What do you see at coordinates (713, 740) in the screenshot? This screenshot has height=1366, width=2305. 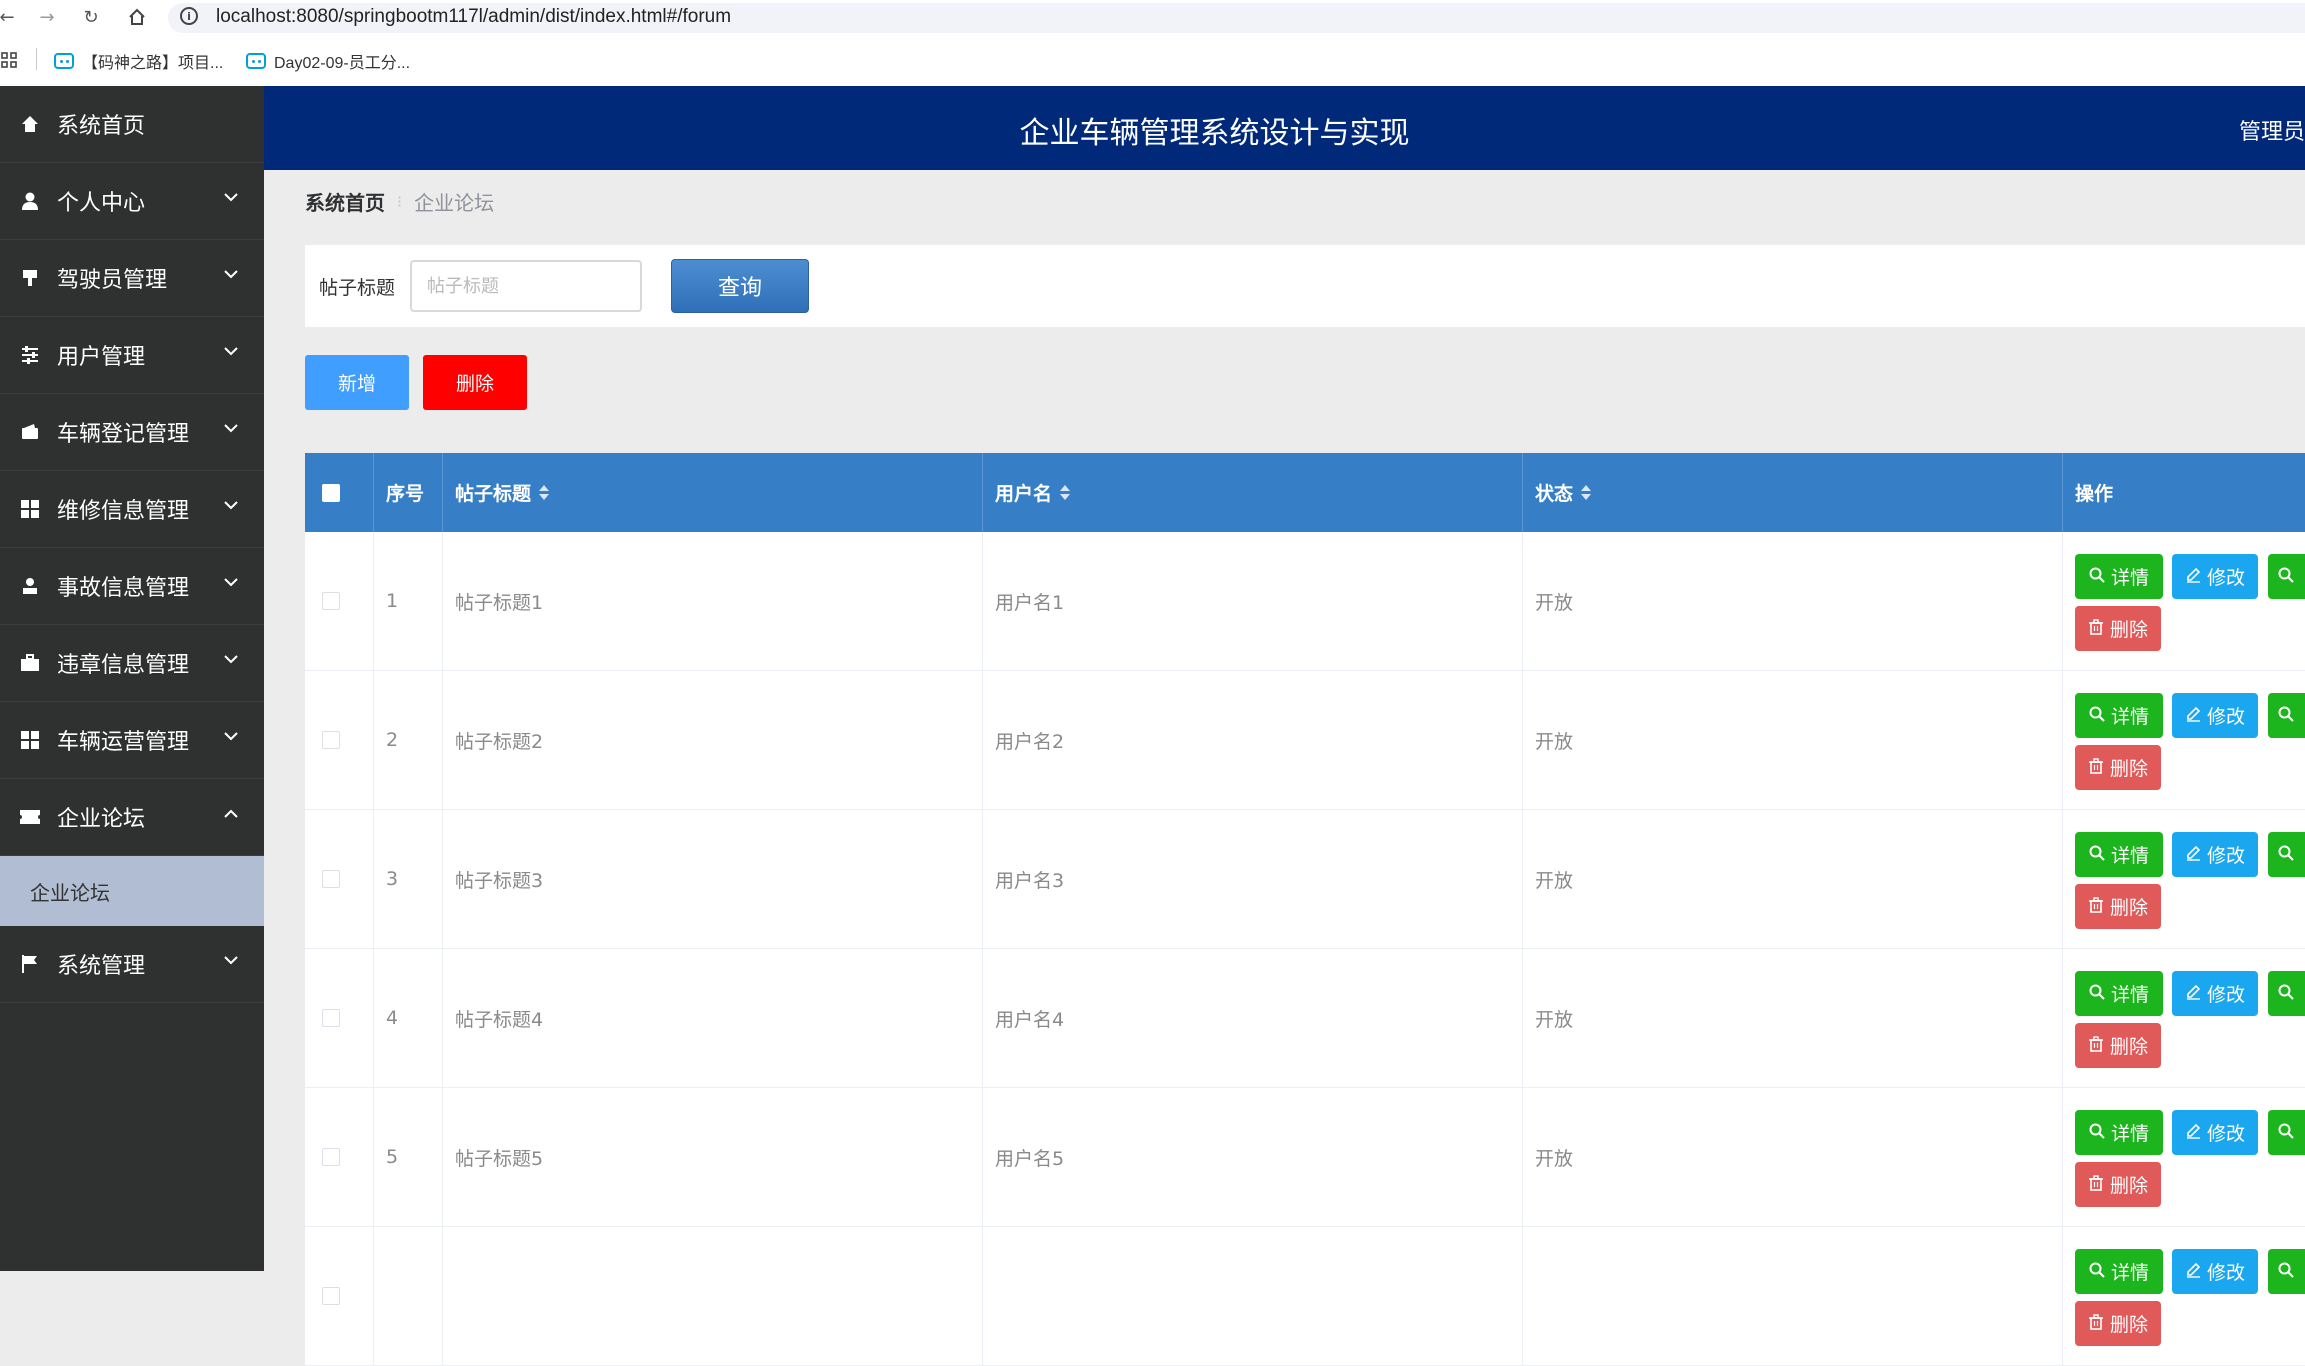 I see `cell-title: 帖子标题2` at bounding box center [713, 740].